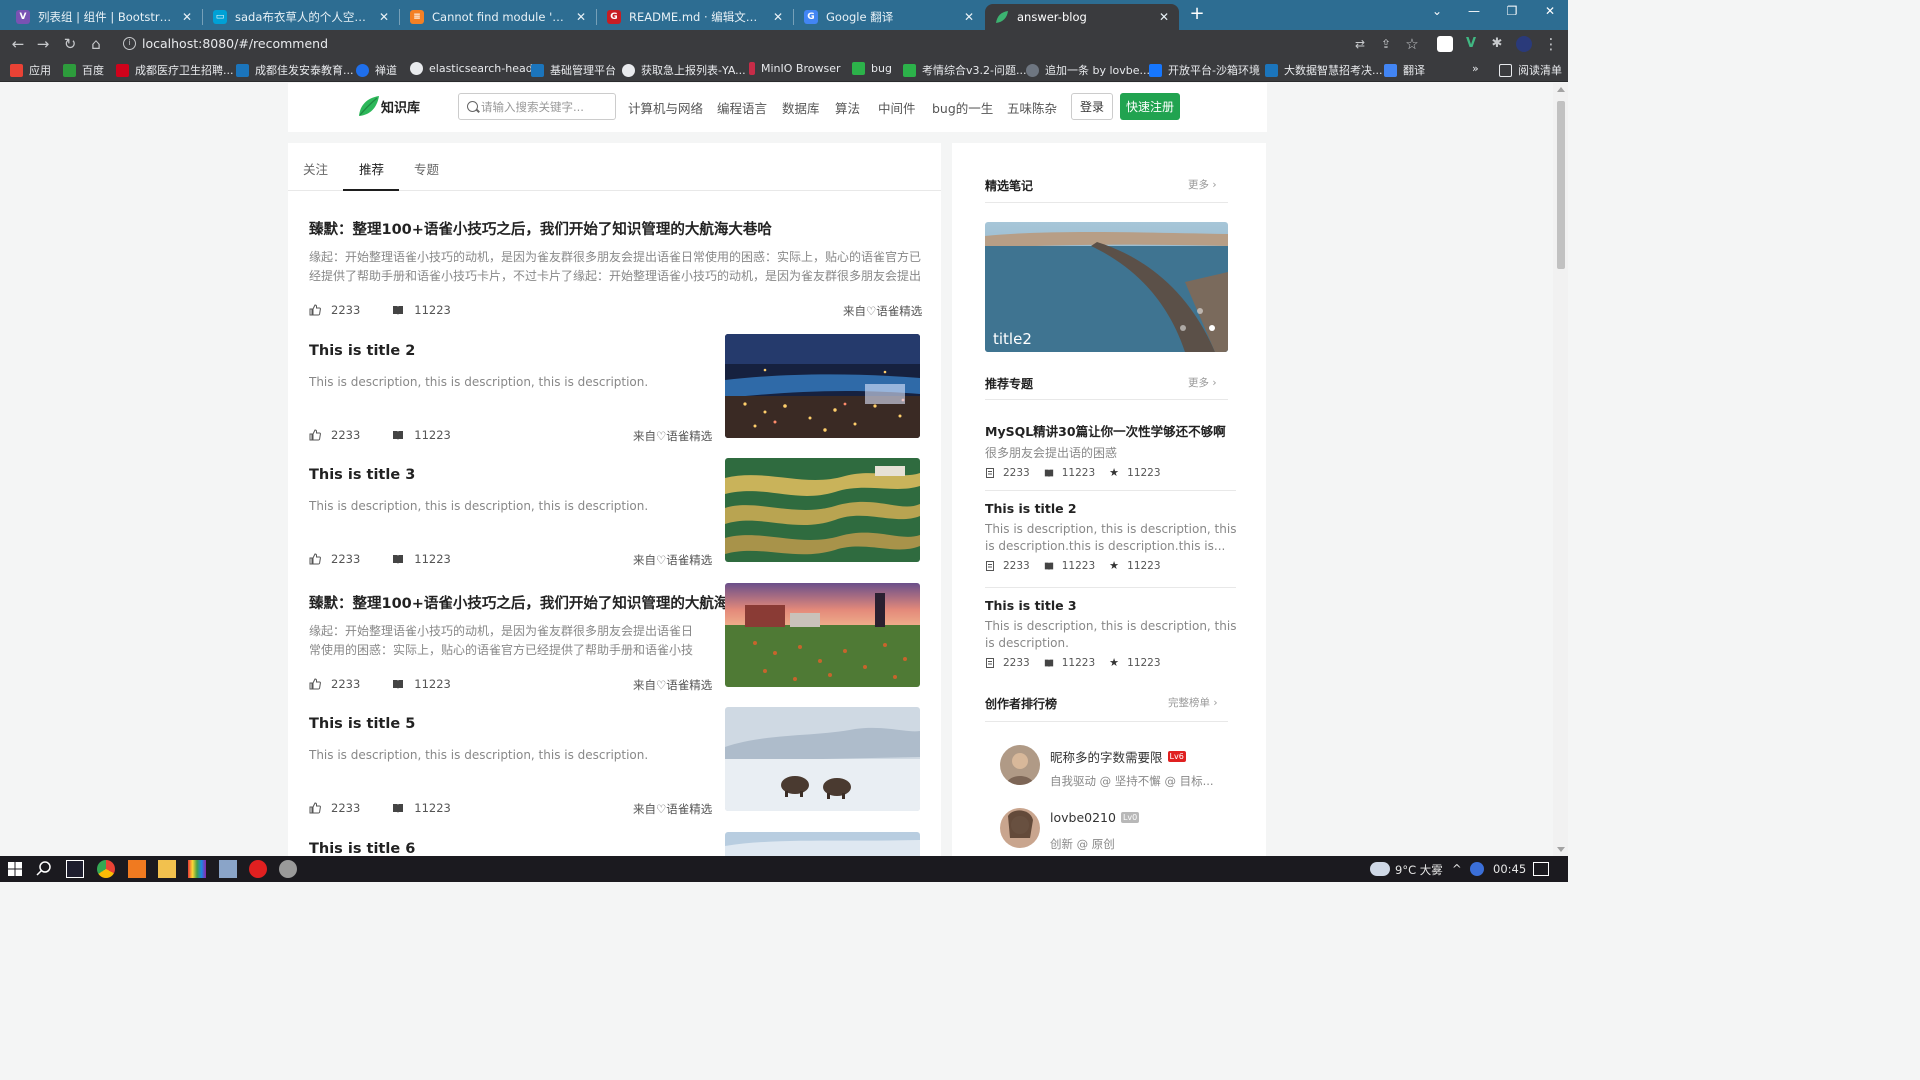 Image resolution: width=1920 pixels, height=1080 pixels. I want to click on nav-algorithms: 算法, so click(847, 107).